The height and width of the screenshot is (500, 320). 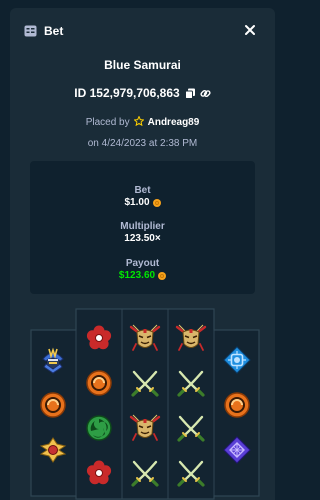 I want to click on payout-stat: Payout $123.60, so click(x=142, y=269).